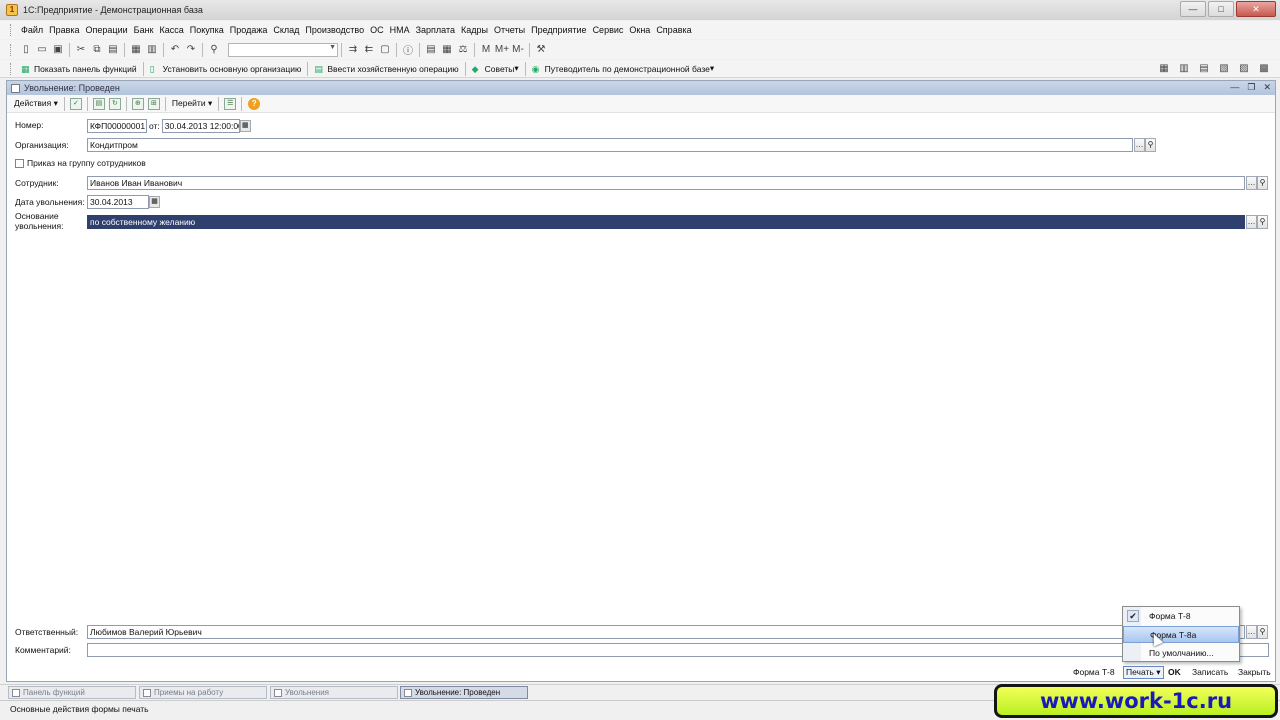 The image size is (1280, 720). What do you see at coordinates (463, 50) in the screenshot?
I see `currency-icon: ⚖` at bounding box center [463, 50].